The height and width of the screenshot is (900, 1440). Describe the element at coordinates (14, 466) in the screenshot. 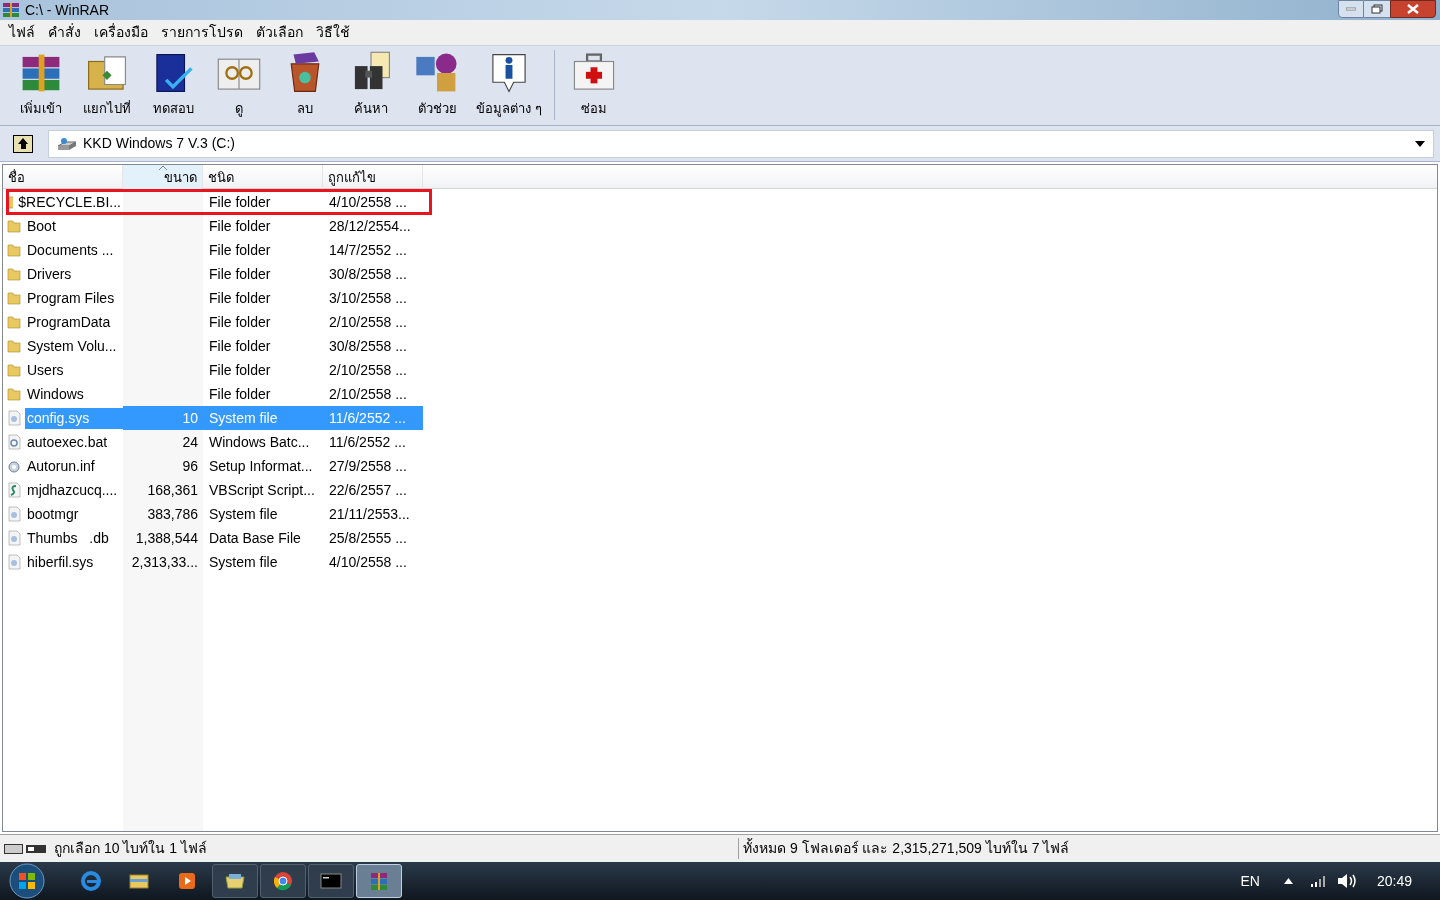

I see `gear-icon` at that location.